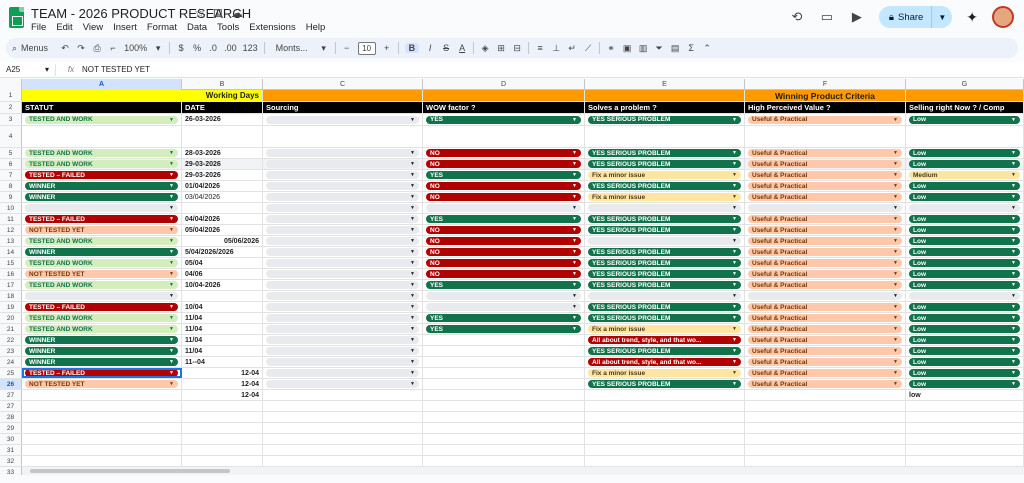  Describe the element at coordinates (659, 48) in the screenshot. I see `filter-icon: ⏷` at that location.